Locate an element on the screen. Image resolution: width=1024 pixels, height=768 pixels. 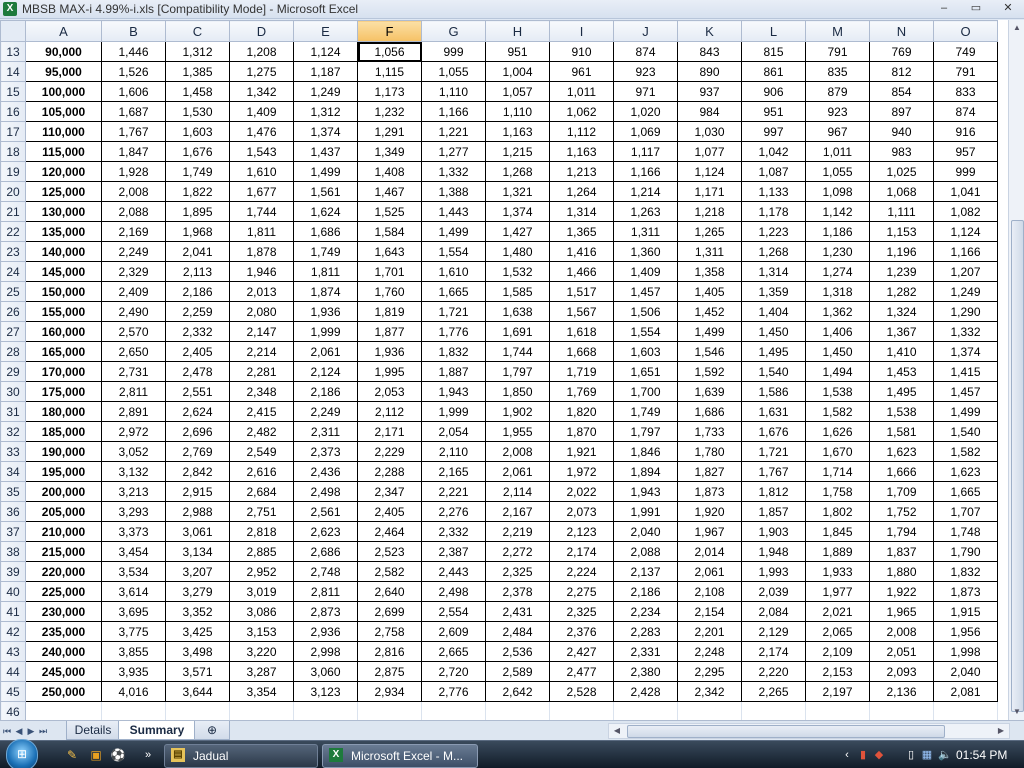
cell: 3,614 is located at coordinates (133, 591).